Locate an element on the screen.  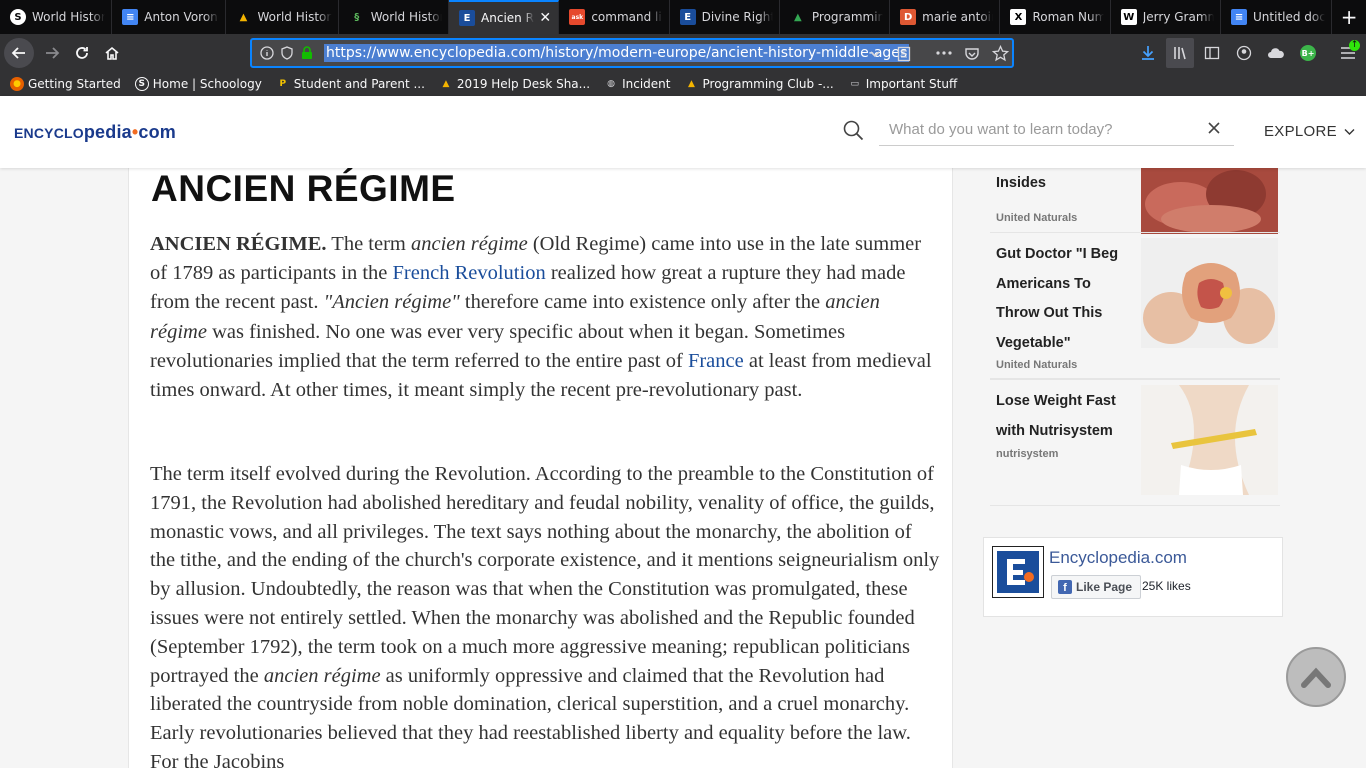
browser-tab: E Ancien Ré ✕ is located at coordinates (504, 17).